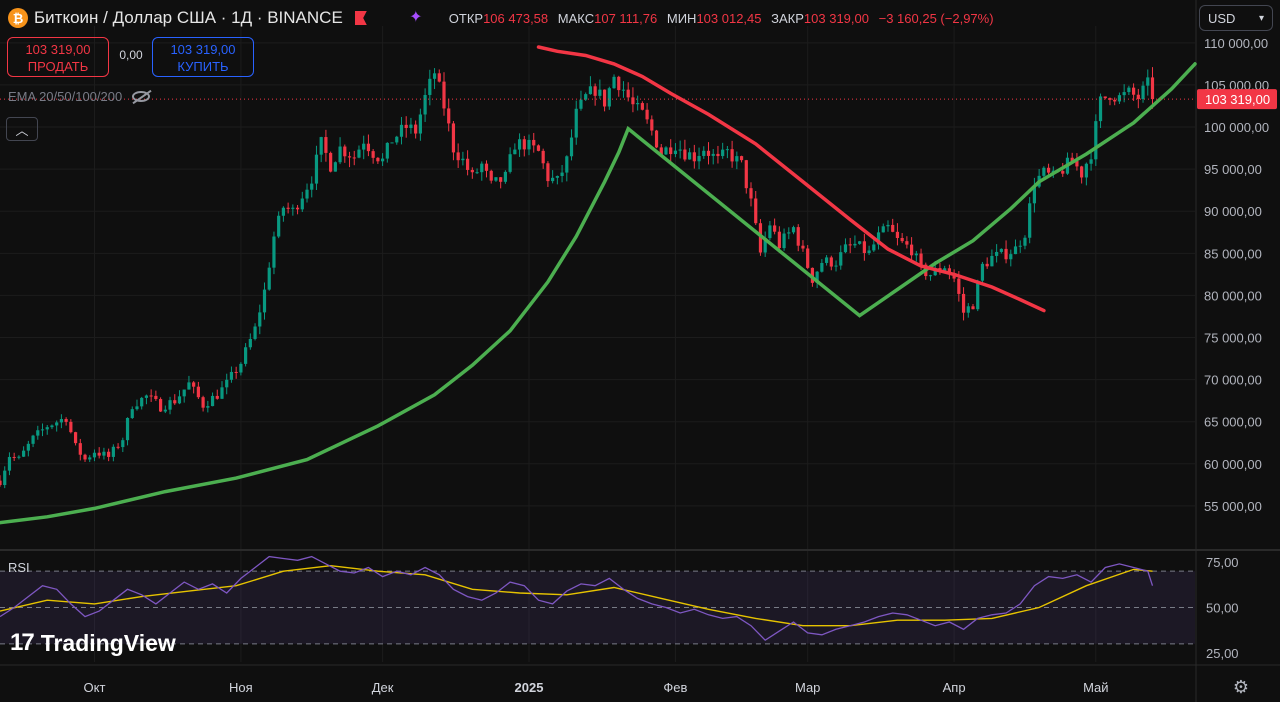  Describe the element at coordinates (1095, 687) in the screenshot. I see `time-tick-label: Май` at that location.